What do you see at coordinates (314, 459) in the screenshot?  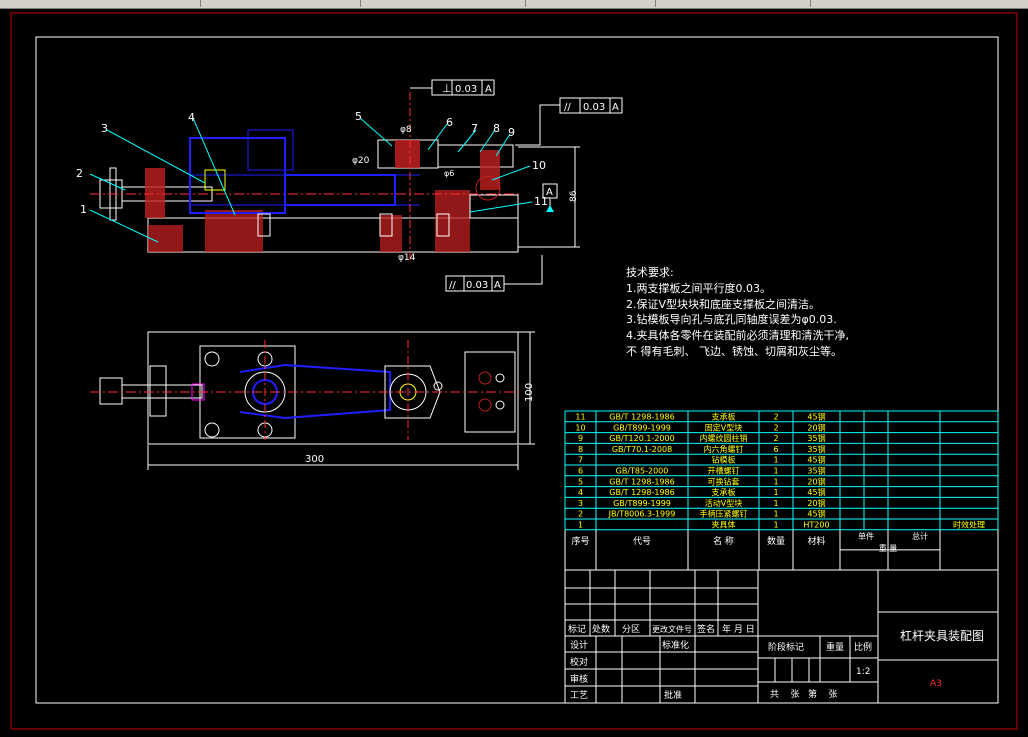 I see `dim-300: 300` at bounding box center [314, 459].